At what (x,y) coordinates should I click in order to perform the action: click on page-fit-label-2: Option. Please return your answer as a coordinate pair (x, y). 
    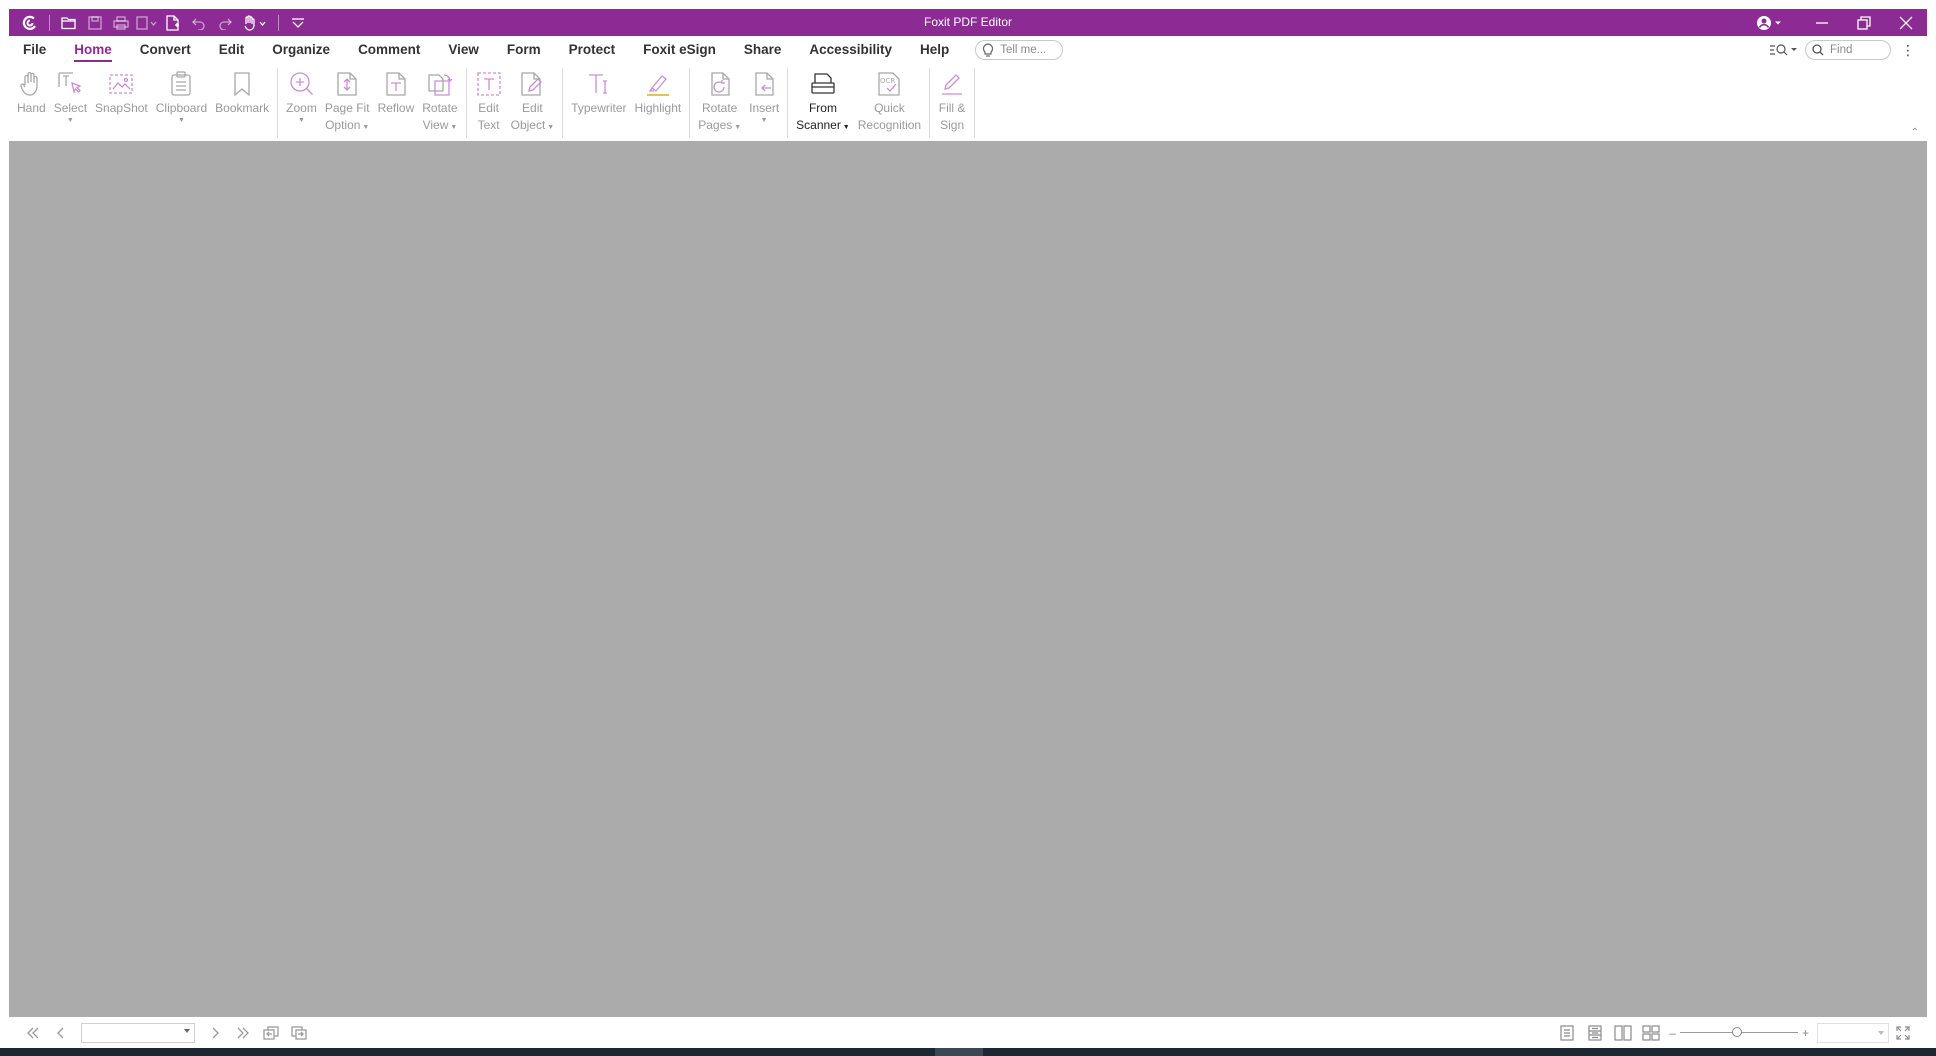
    Looking at the image, I should click on (343, 125).